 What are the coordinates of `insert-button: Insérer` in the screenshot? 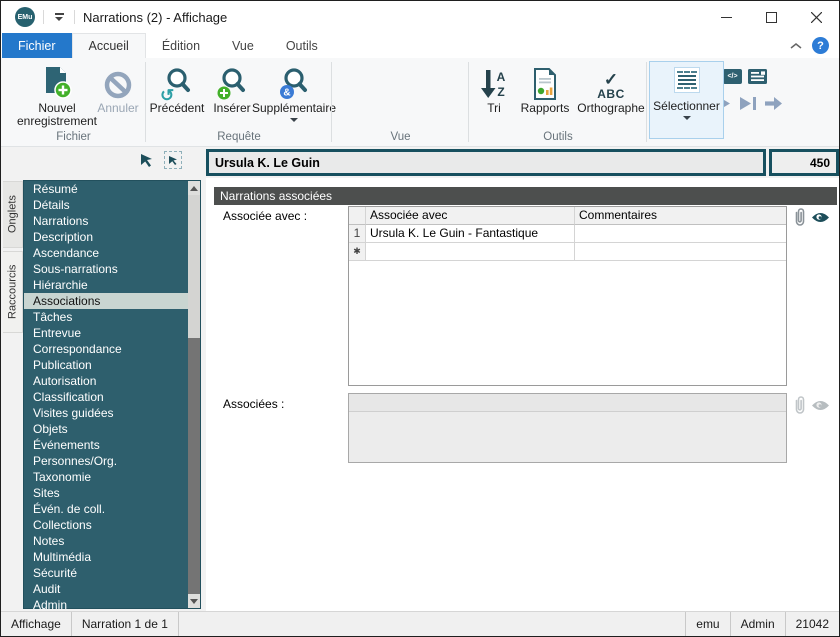 It's located at (232, 88).